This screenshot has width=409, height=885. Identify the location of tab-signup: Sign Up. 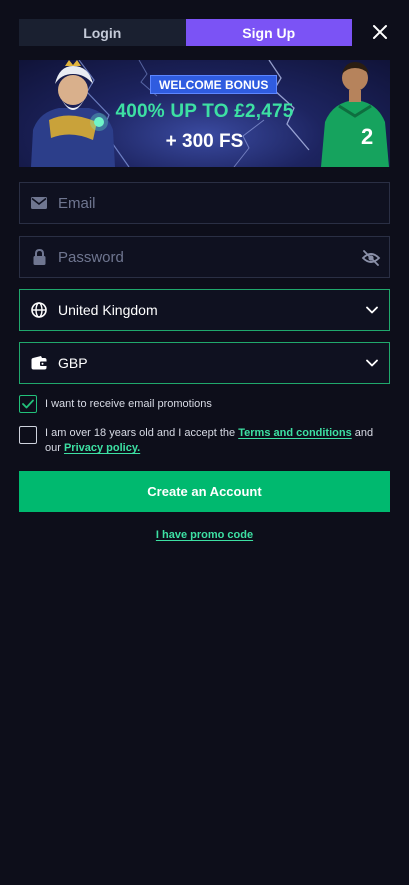
(268, 32).